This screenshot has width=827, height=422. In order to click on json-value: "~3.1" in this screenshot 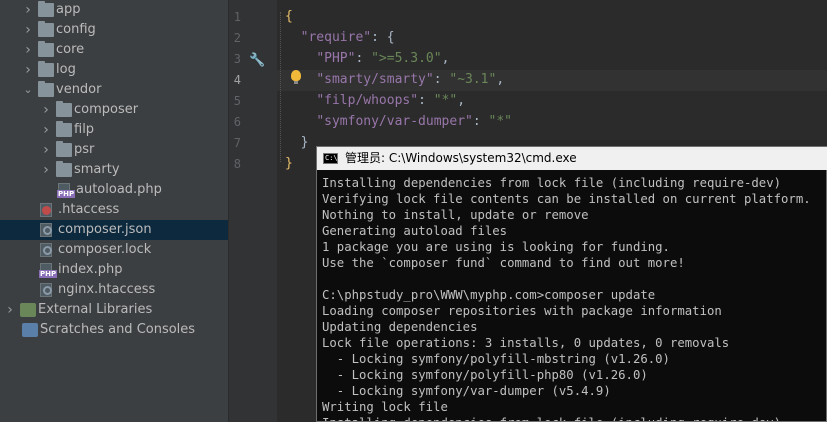, I will do `click(473, 79)`.